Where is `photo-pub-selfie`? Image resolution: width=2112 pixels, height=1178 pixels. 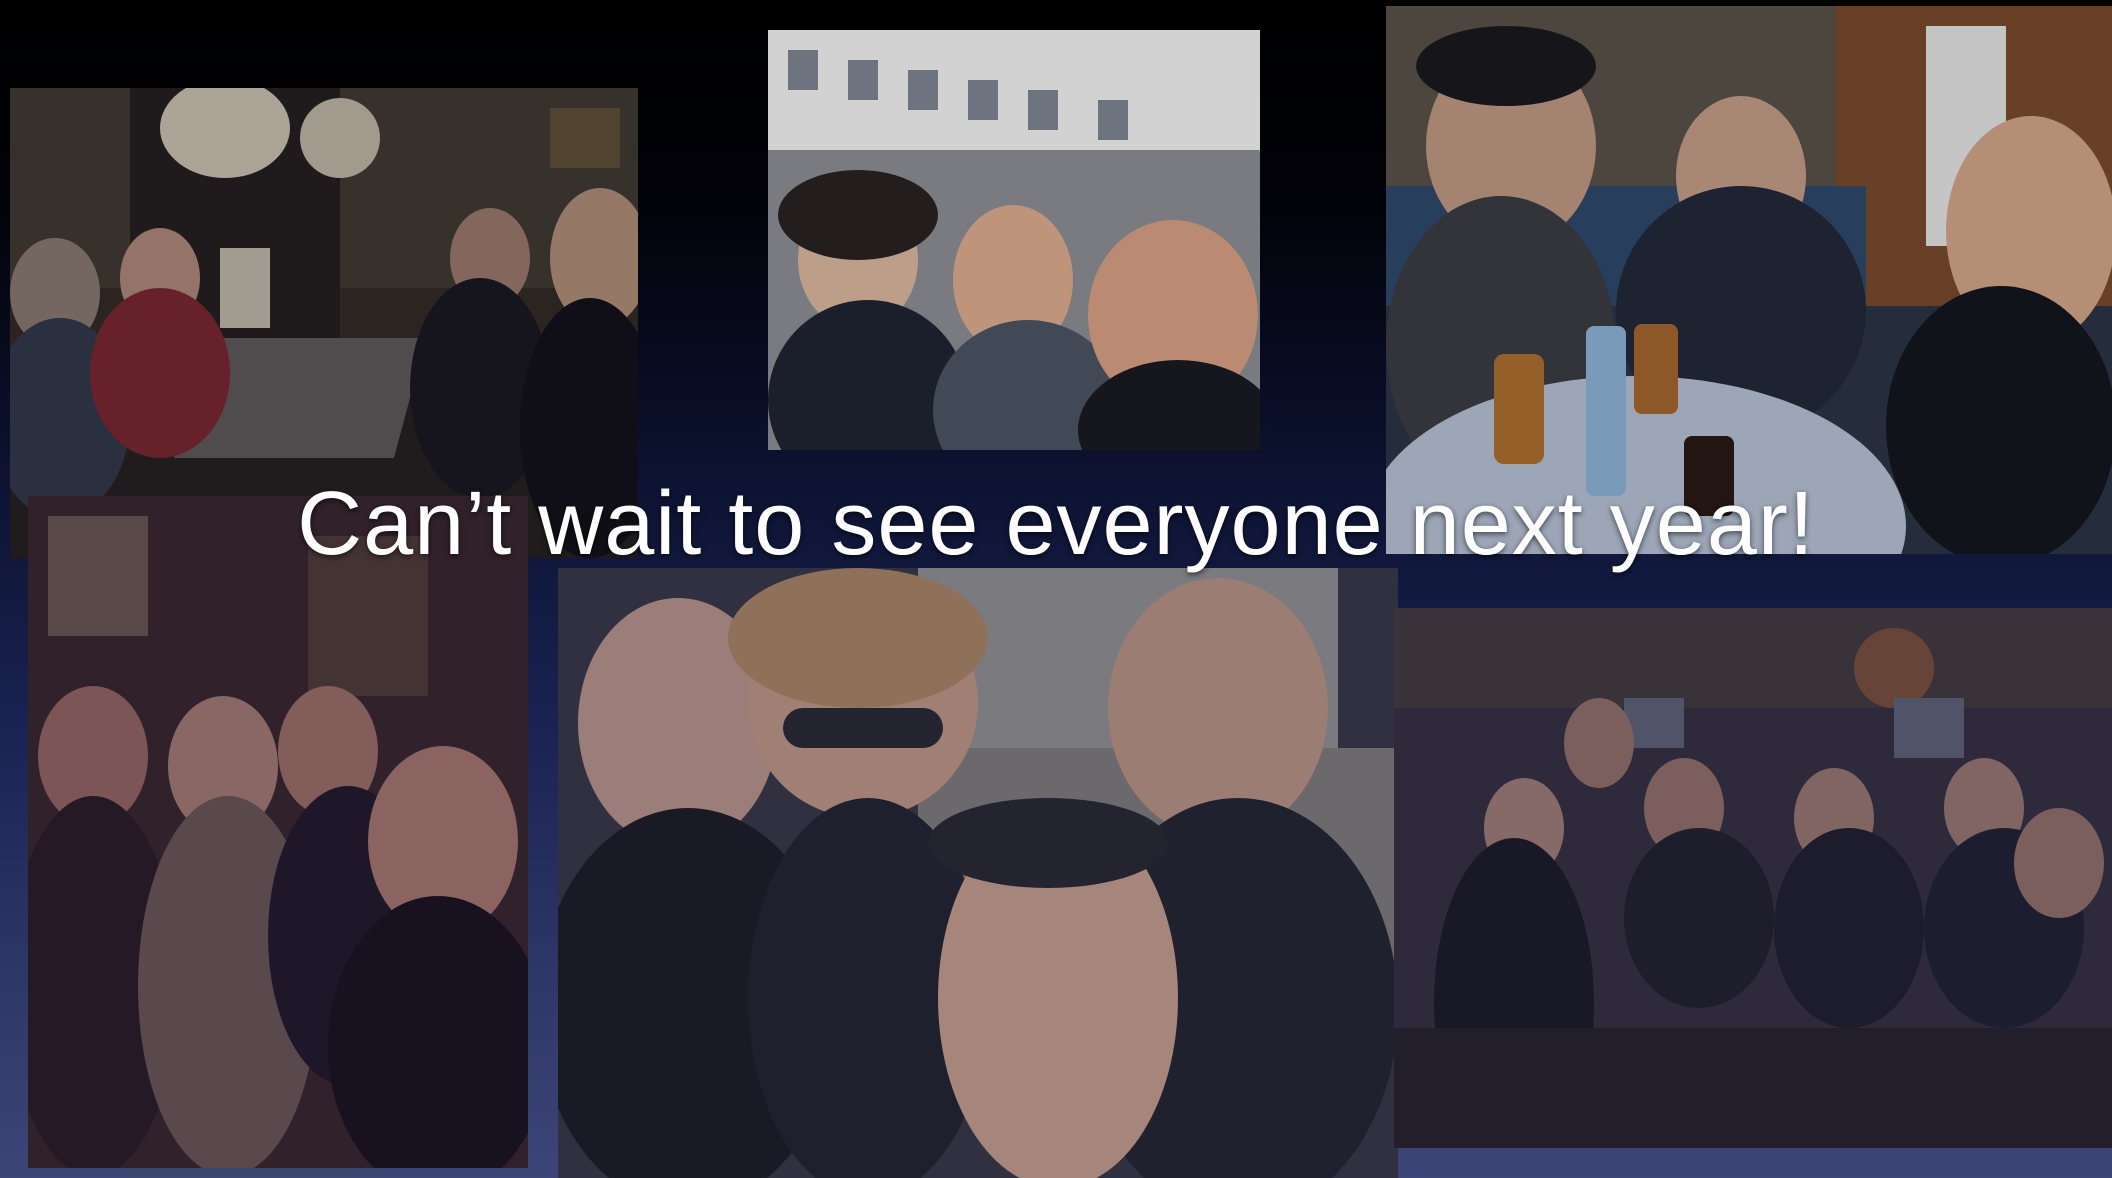 photo-pub-selfie is located at coordinates (278, 832).